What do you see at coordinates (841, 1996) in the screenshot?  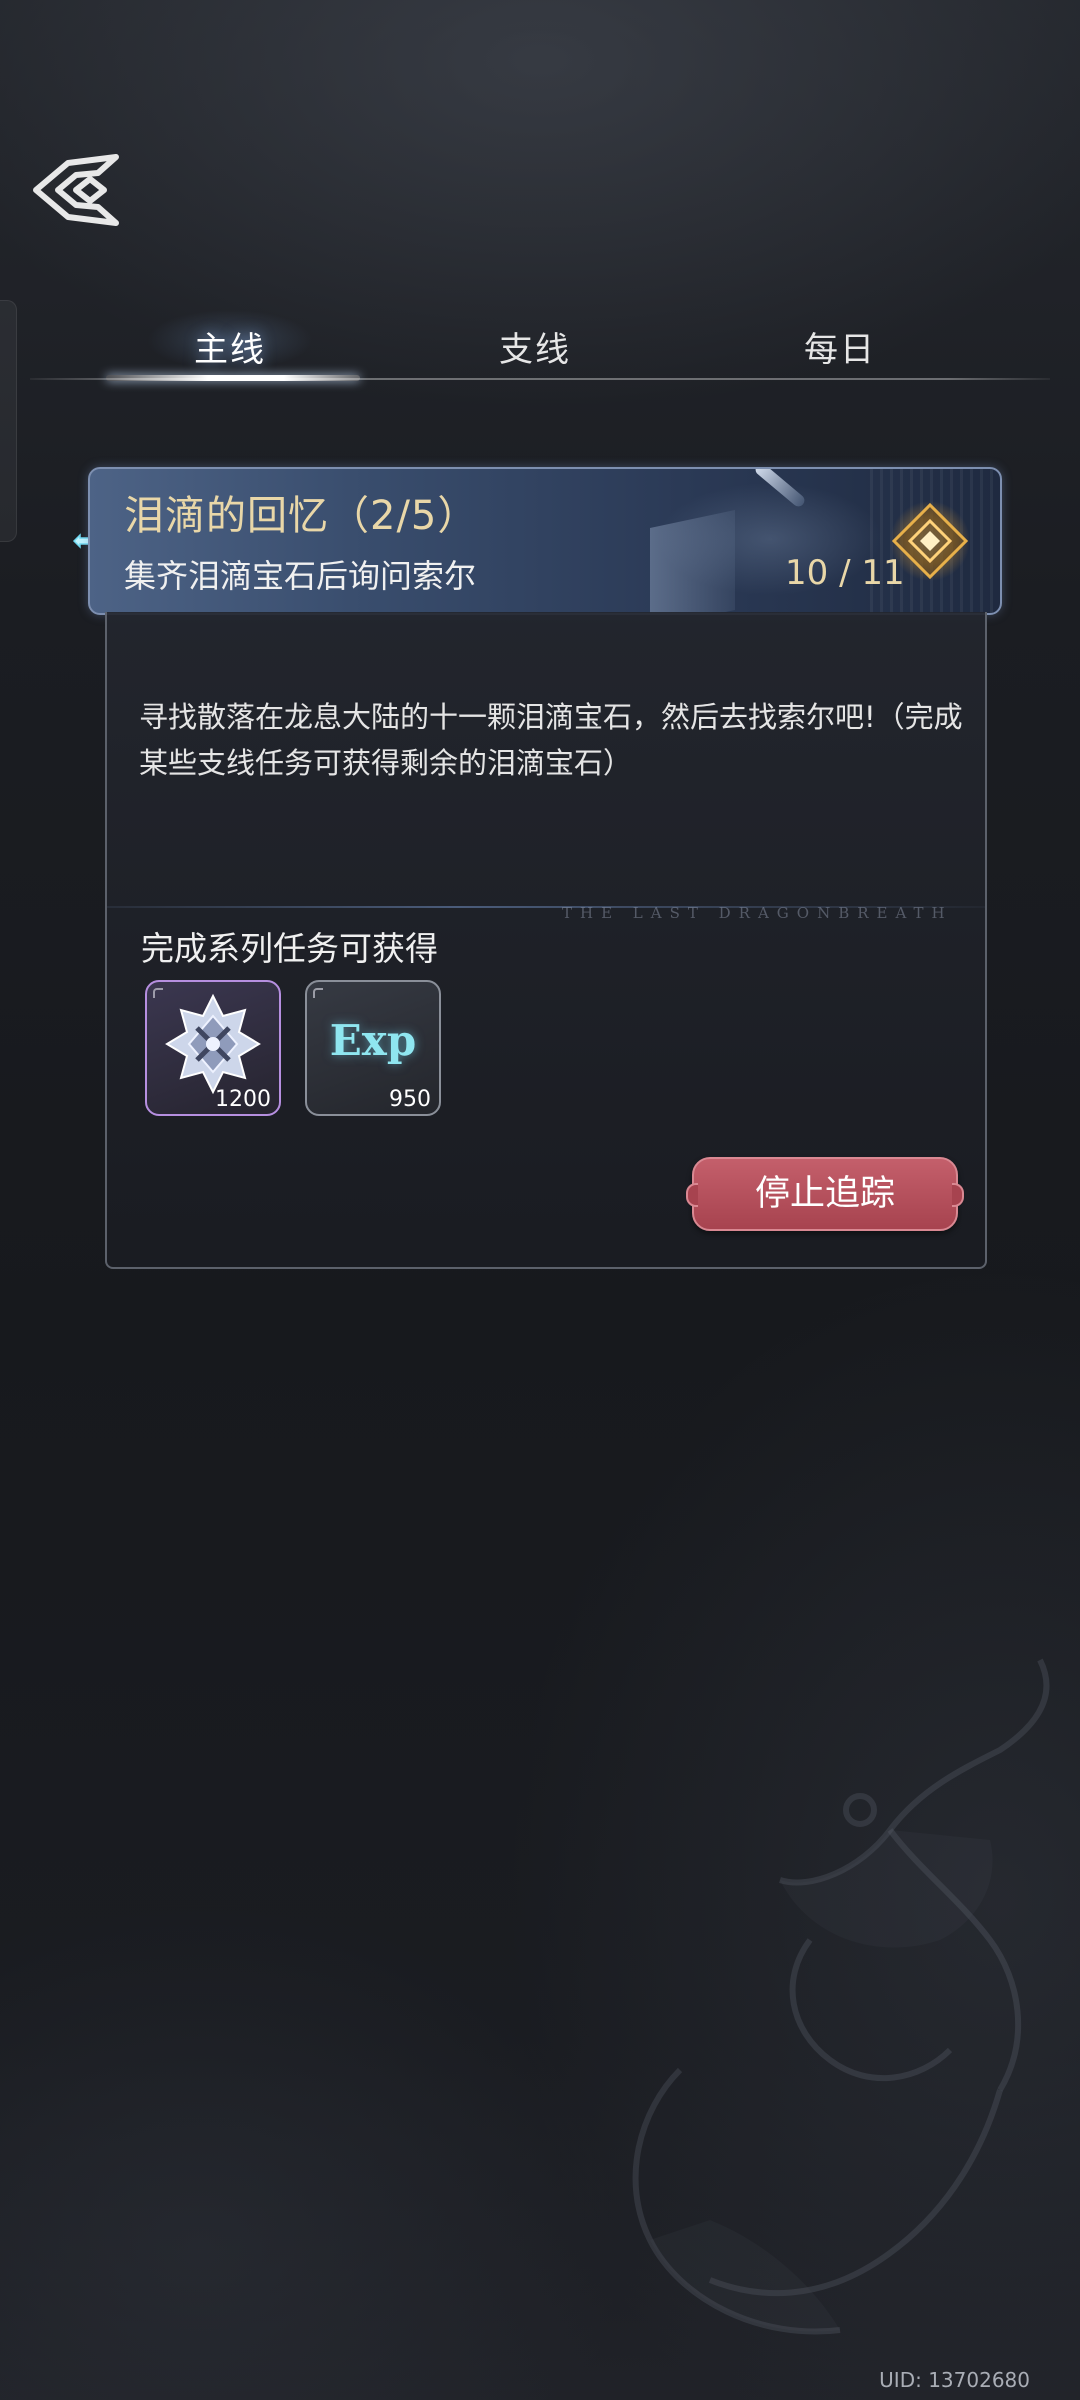 I see `dragon-emblem-artwork` at bounding box center [841, 1996].